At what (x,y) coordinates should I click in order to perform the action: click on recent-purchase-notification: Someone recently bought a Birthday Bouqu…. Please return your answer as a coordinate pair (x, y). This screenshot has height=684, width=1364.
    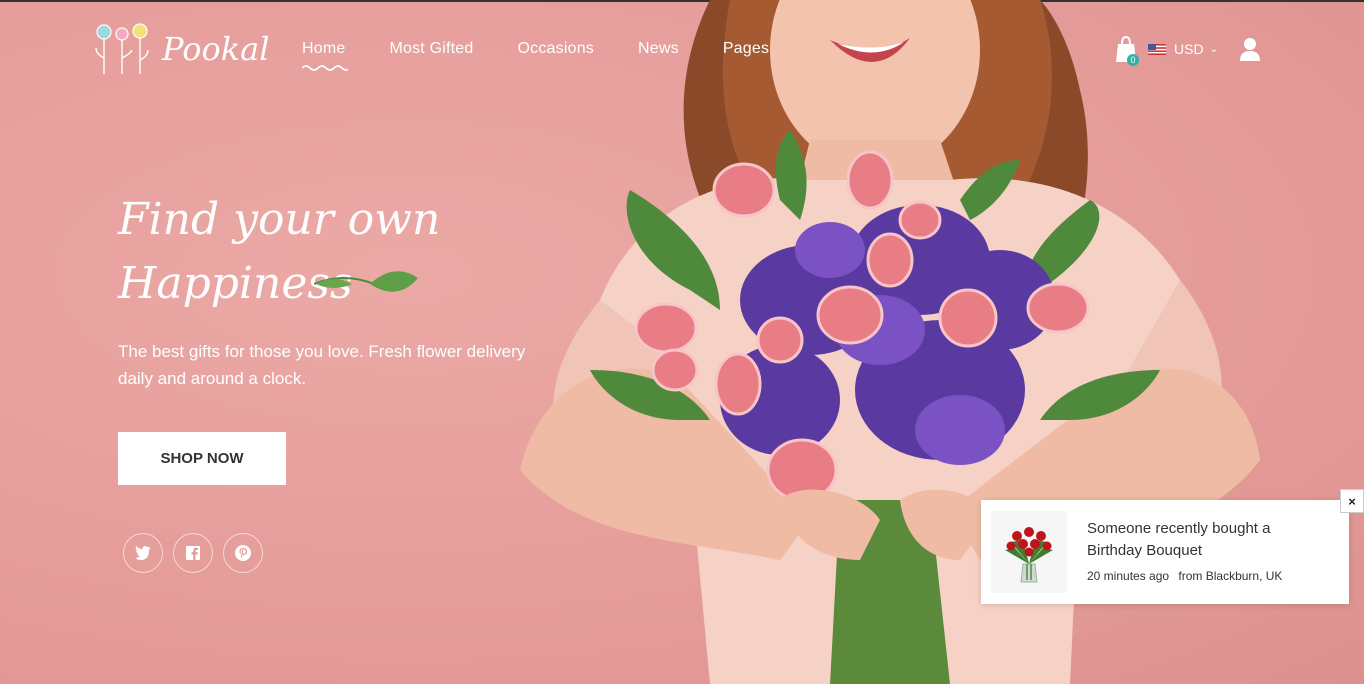
    Looking at the image, I should click on (1165, 552).